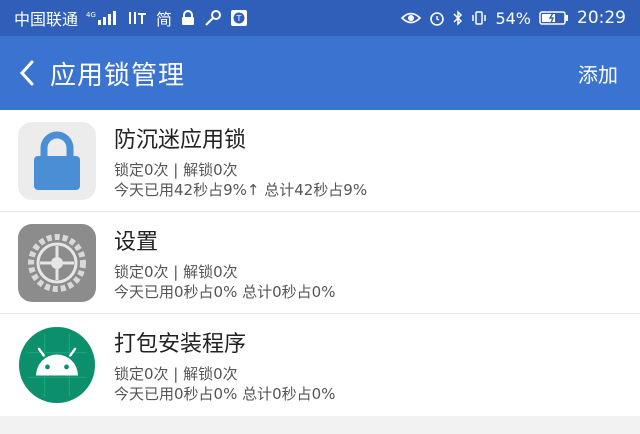 This screenshot has width=640, height=434. I want to click on back-button, so click(27, 73).